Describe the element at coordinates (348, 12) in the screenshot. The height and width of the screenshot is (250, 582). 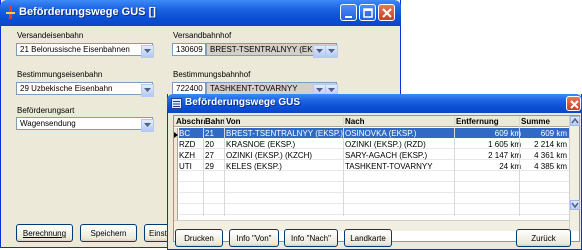
I see `minimize-button` at that location.